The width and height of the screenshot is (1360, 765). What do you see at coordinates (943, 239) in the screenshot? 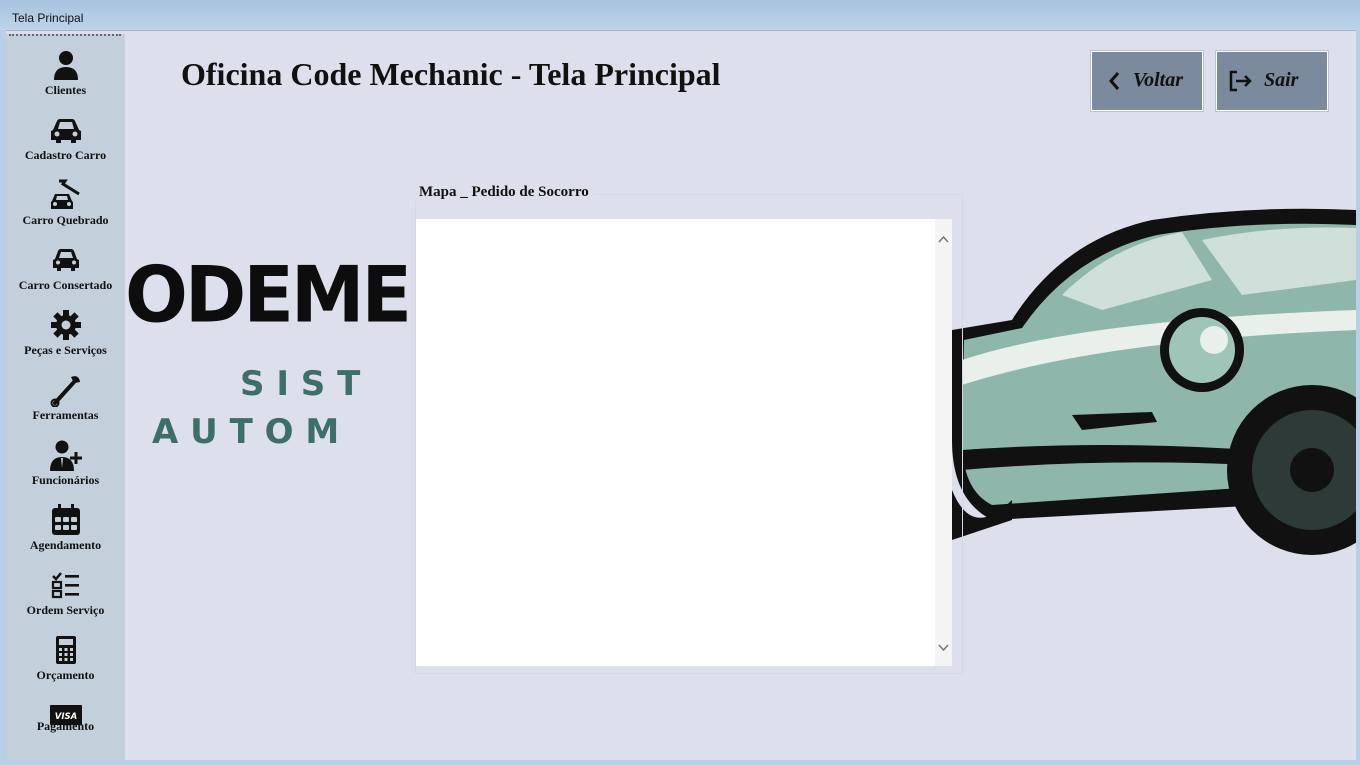
I see `scroll-up-icon` at bounding box center [943, 239].